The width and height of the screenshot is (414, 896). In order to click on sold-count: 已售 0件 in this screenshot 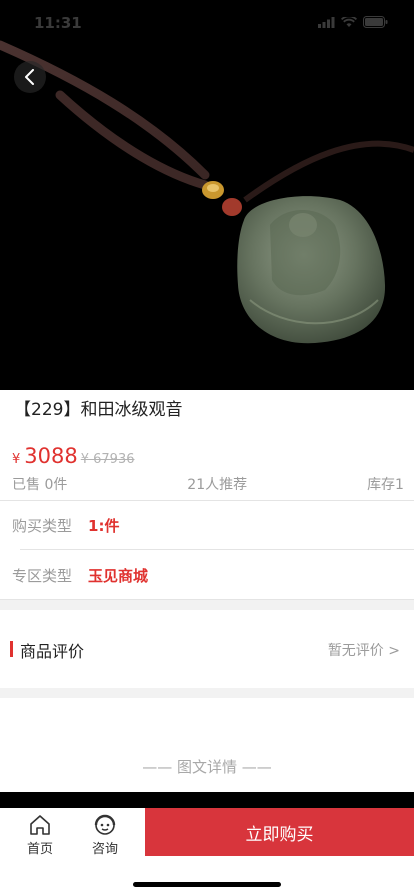, I will do `click(40, 485)`.